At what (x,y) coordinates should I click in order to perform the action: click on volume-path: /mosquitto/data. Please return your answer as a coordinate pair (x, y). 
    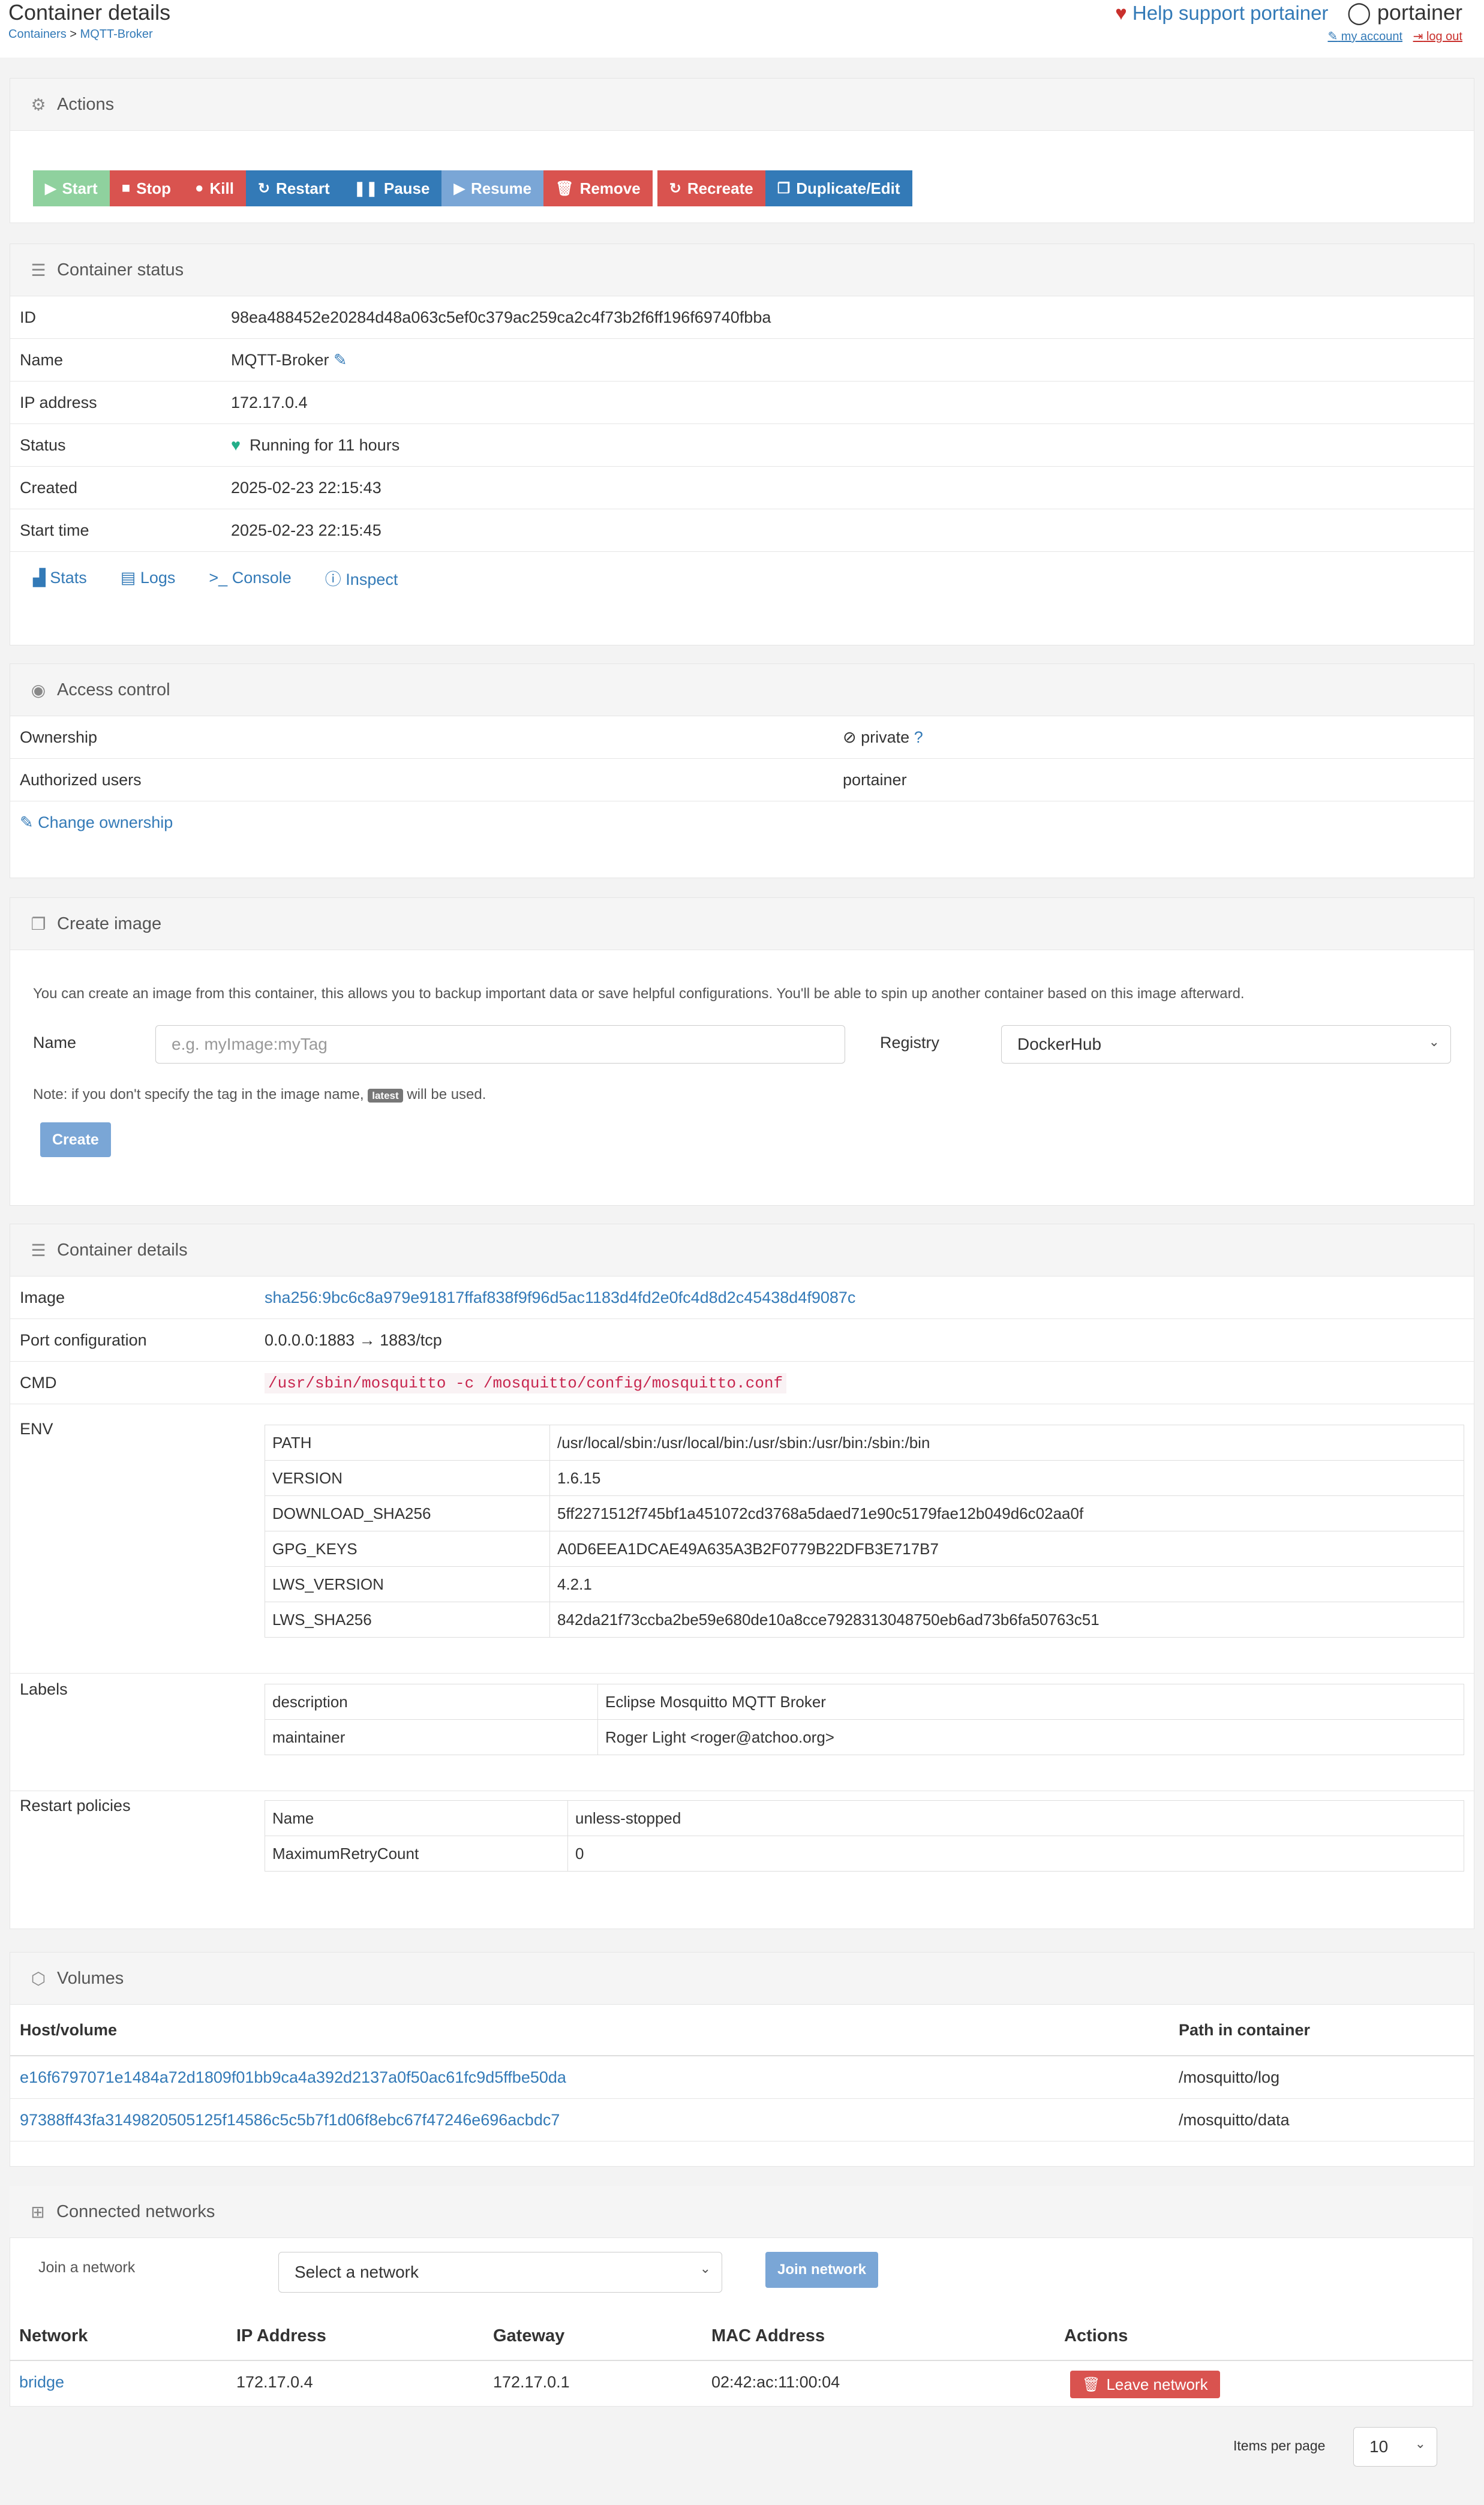
    Looking at the image, I should click on (1321, 2119).